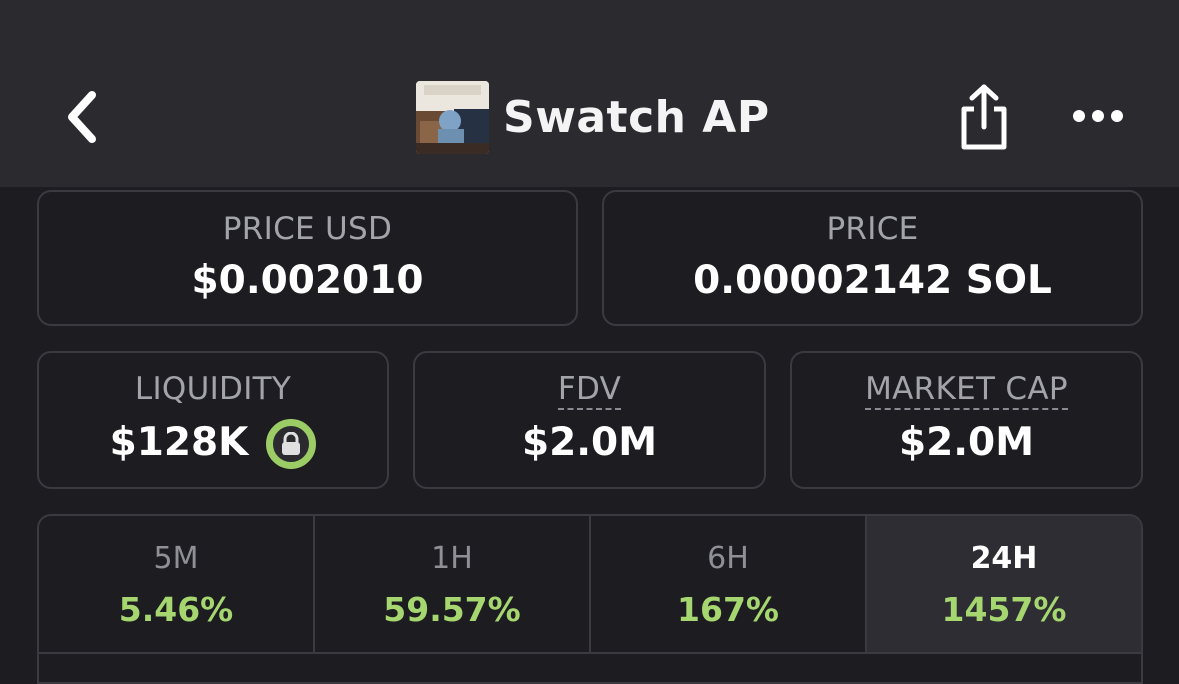 The image size is (1179, 684). I want to click on price-usd-card: PRICE USD $0.002010, so click(307, 258).